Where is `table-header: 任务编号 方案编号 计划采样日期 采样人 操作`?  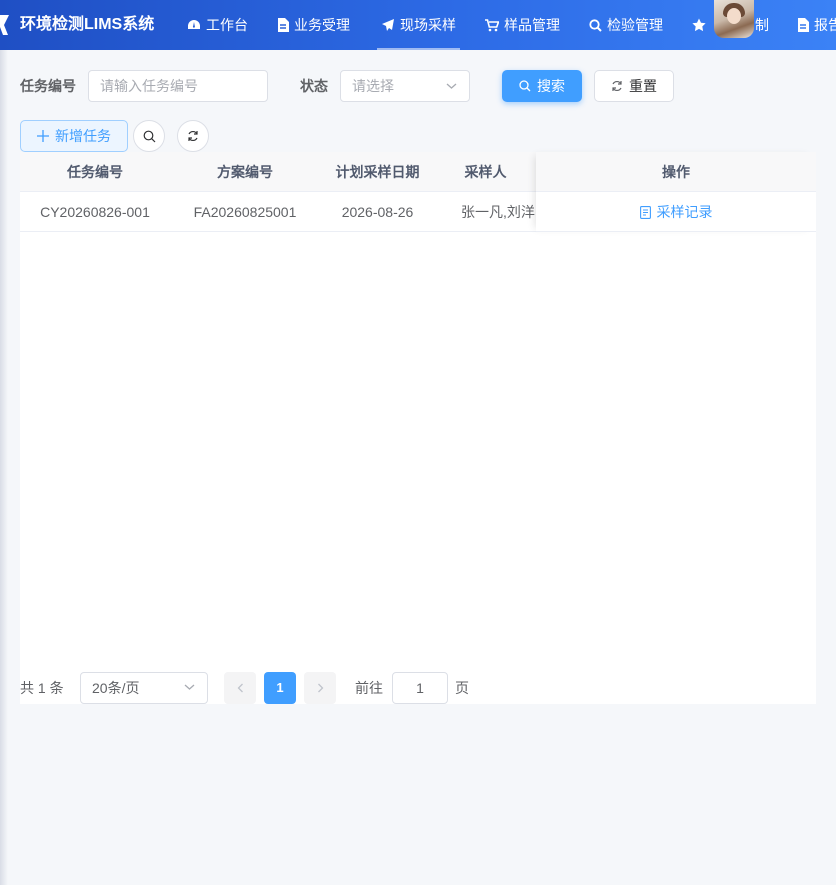 table-header: 任务编号 方案编号 计划采样日期 采样人 操作 is located at coordinates (418, 172).